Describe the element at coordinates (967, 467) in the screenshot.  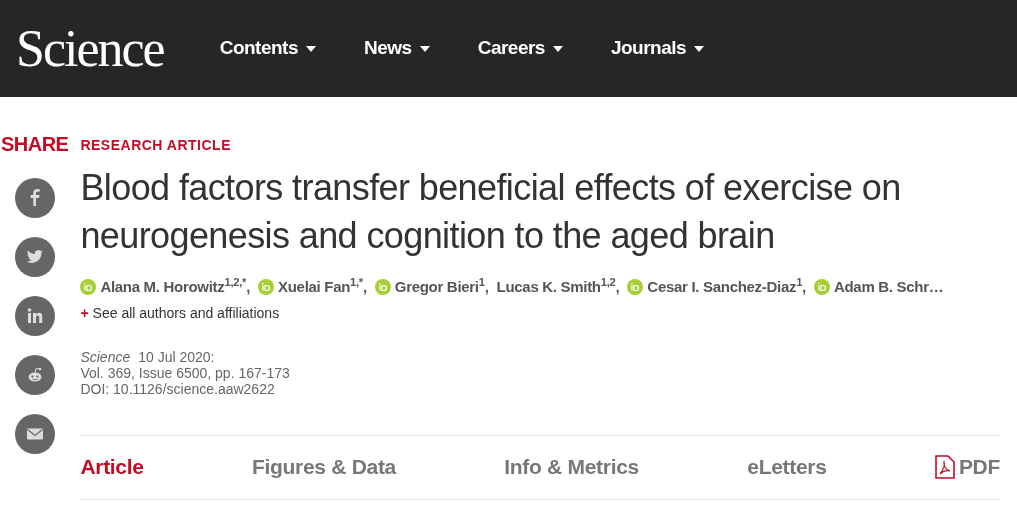
I see `article-tab: PDF` at that location.